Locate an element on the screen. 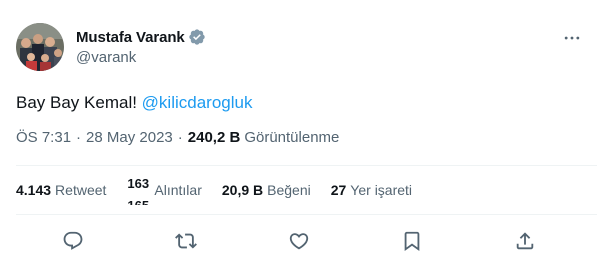  bookmark-icon is located at coordinates (412, 241).